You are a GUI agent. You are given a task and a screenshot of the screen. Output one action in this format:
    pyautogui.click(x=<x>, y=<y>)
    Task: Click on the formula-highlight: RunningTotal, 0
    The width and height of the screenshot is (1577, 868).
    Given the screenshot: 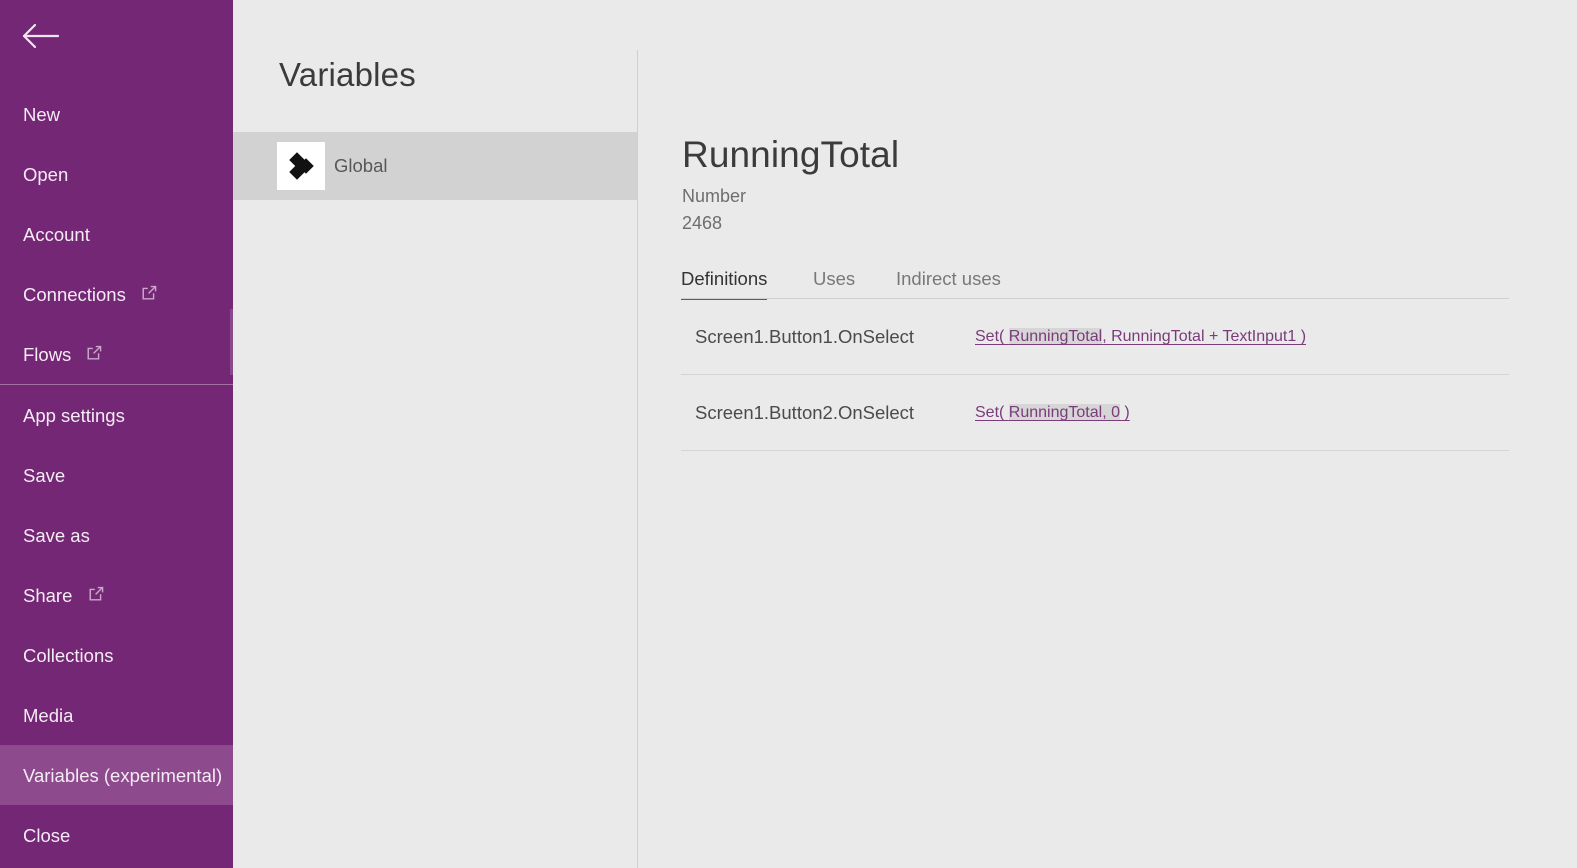 What is the action you would take?
    pyautogui.click(x=1064, y=412)
    